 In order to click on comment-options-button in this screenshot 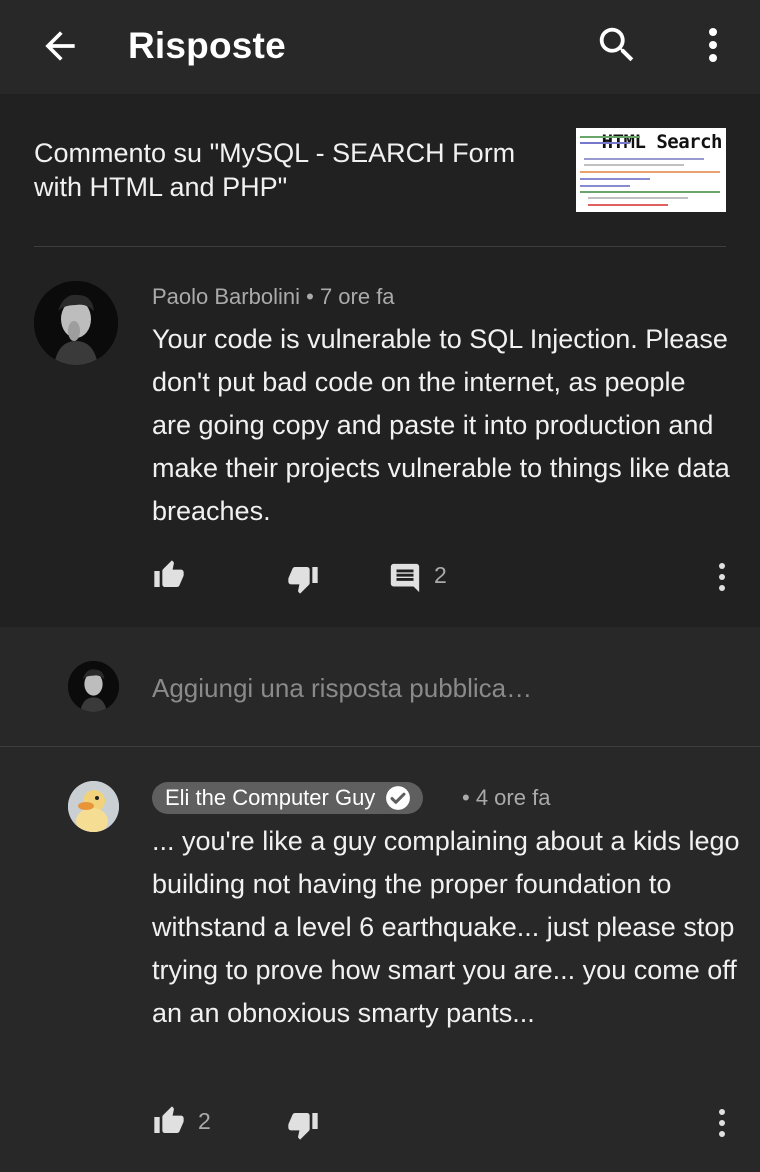, I will do `click(722, 579)`.